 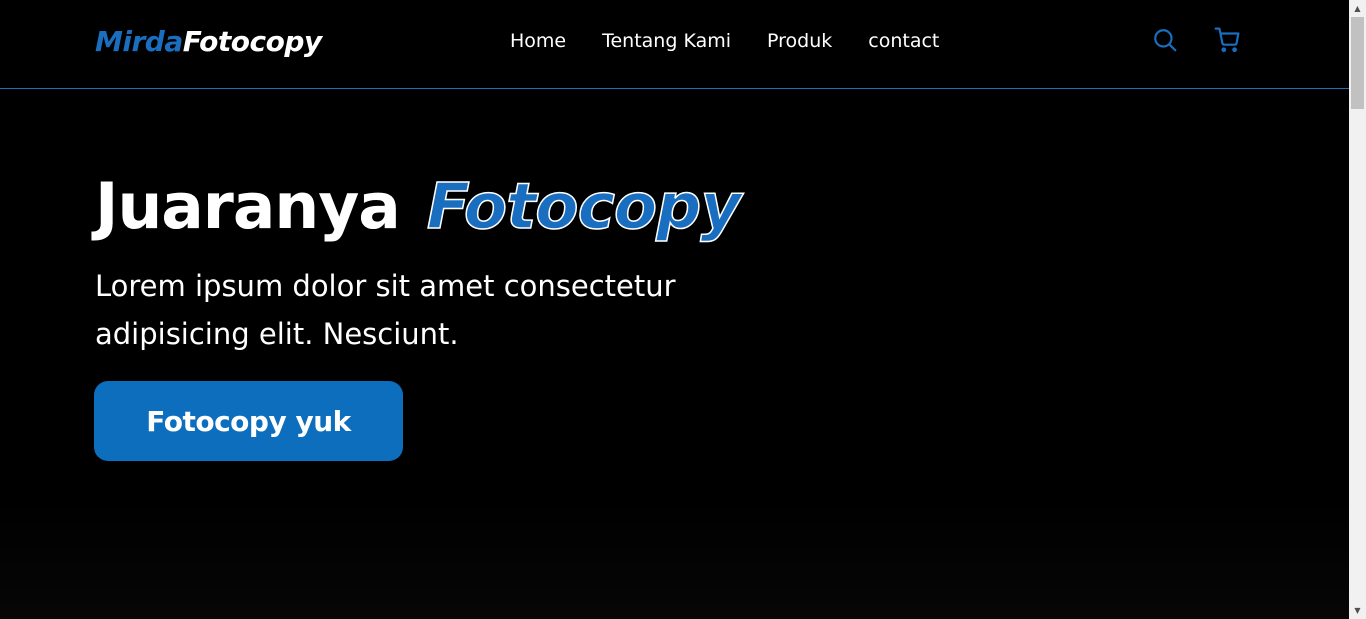 What do you see at coordinates (903, 41) in the screenshot?
I see `nav-link-contact: contact` at bounding box center [903, 41].